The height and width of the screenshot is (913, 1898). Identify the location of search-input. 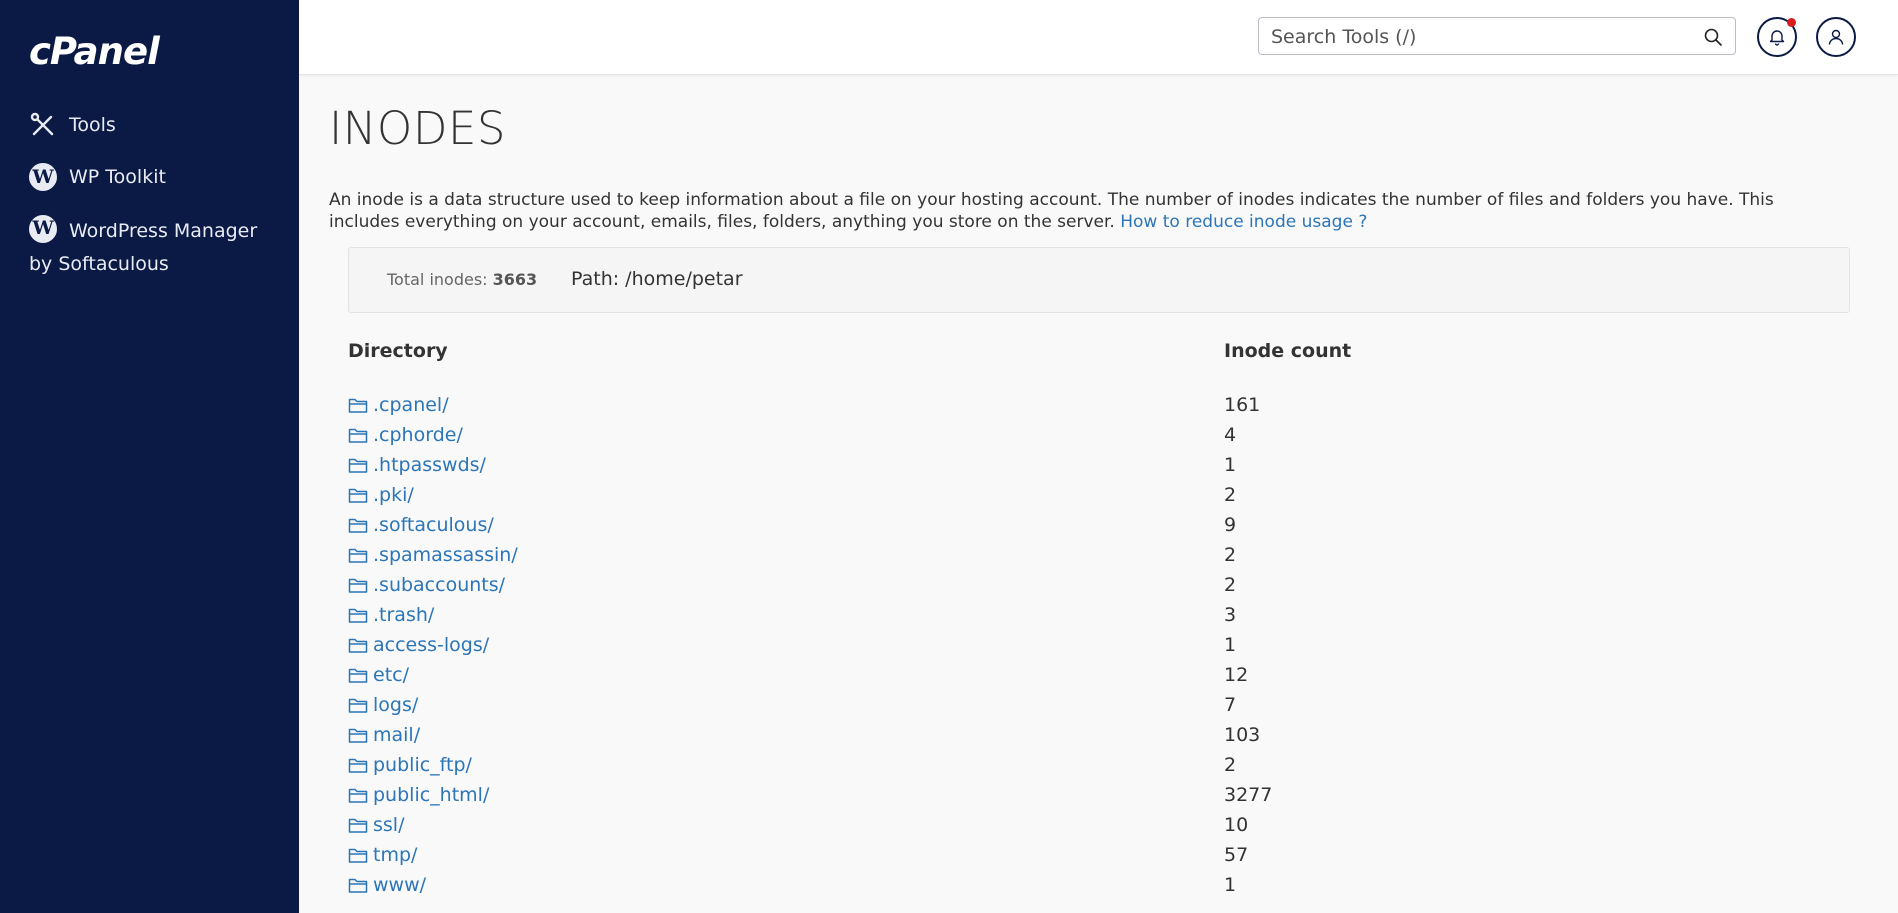
(1481, 37).